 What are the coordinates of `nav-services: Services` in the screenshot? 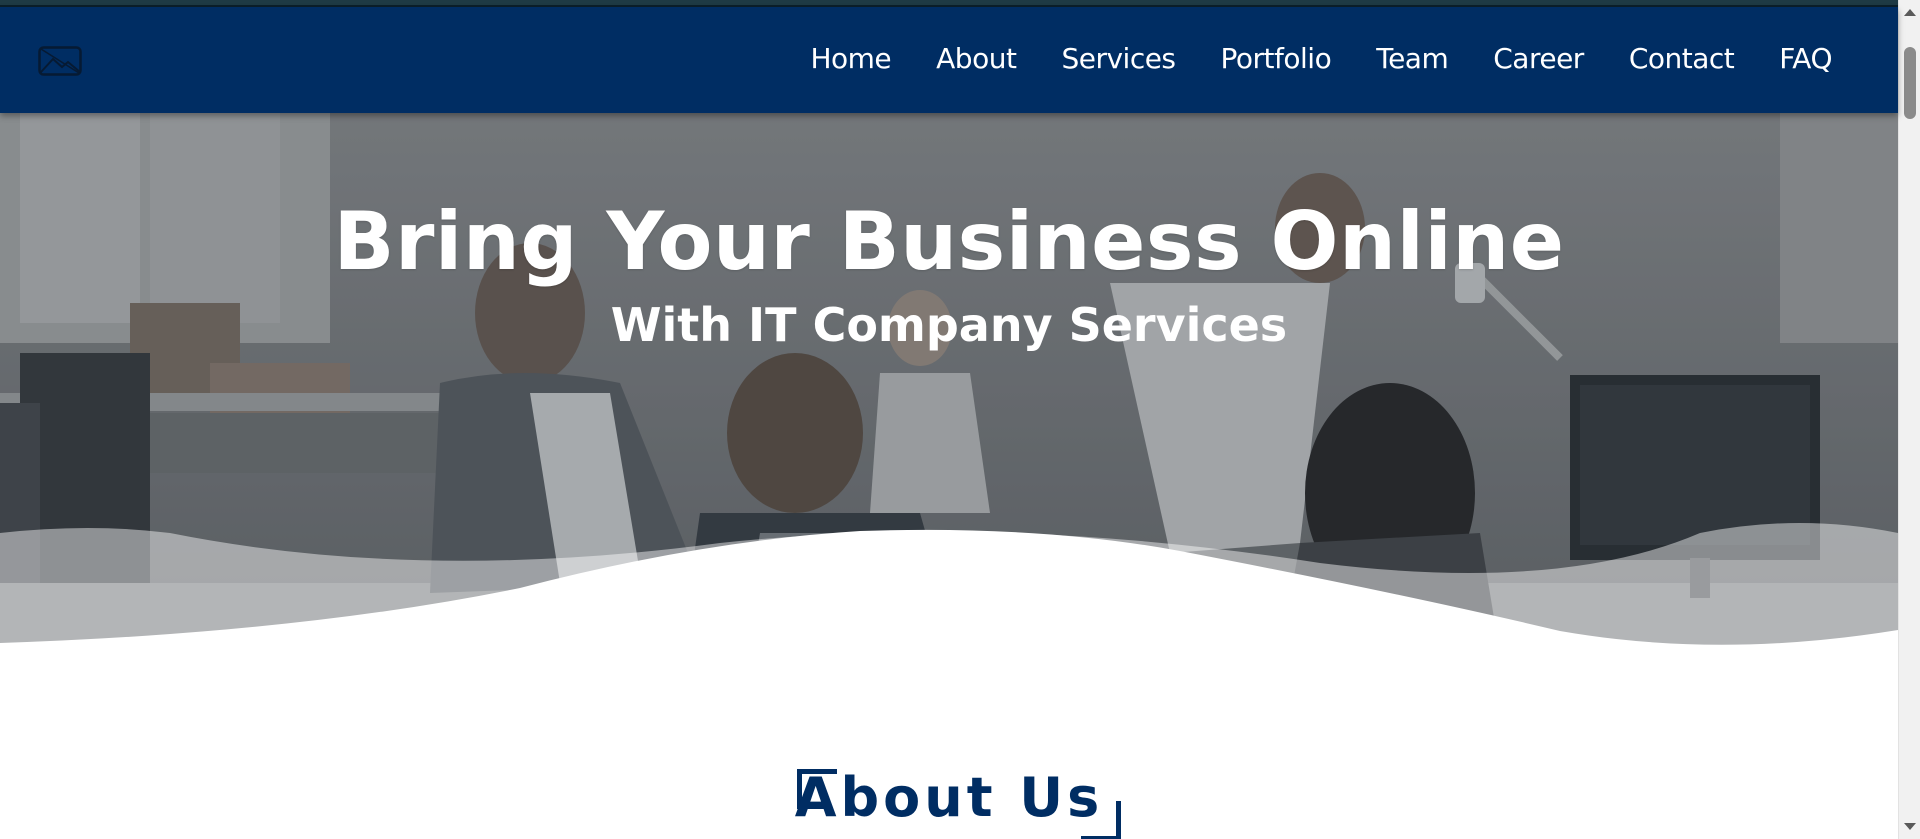 It's located at (1118, 59).